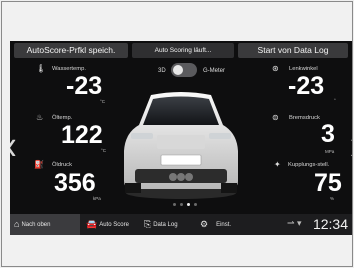  I want to click on gear-icon: ⚙, so click(204, 224).